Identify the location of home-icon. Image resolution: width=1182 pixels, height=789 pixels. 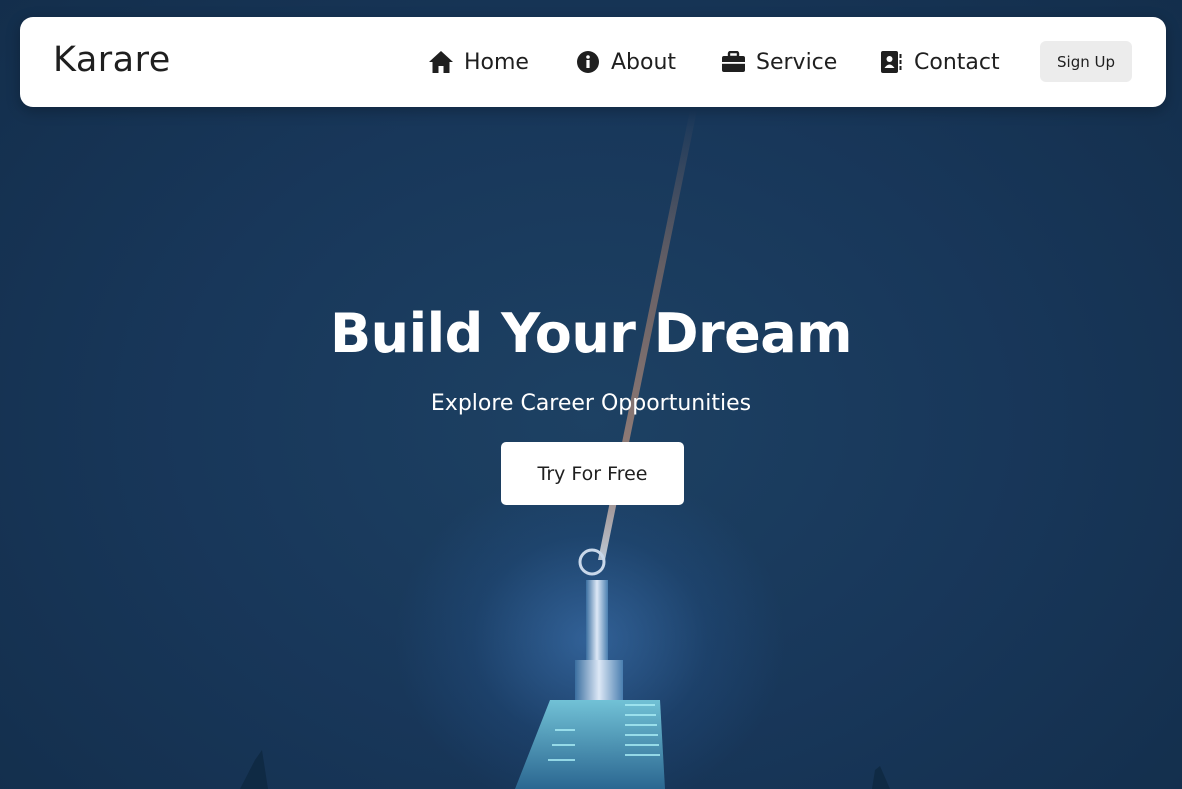
(441, 62).